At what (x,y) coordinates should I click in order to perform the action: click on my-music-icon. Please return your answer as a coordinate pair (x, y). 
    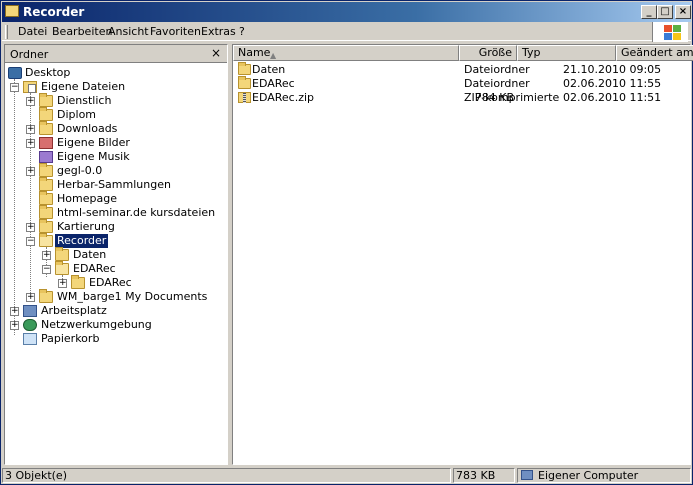
    Looking at the image, I should click on (46, 157).